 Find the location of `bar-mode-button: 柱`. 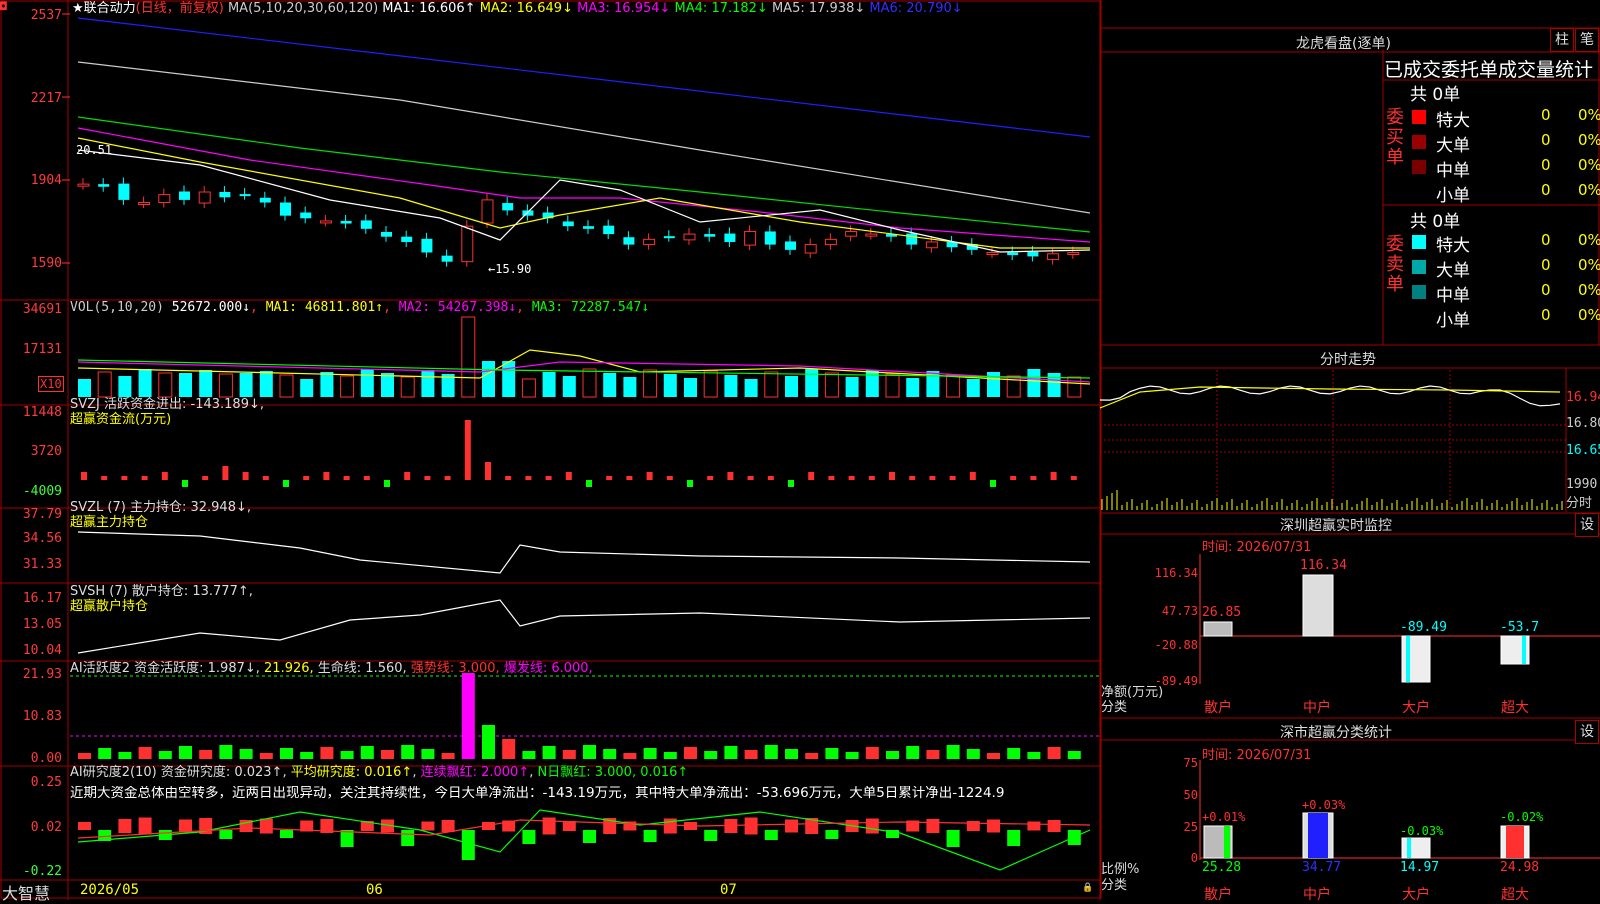

bar-mode-button: 柱 is located at coordinates (1562, 40).